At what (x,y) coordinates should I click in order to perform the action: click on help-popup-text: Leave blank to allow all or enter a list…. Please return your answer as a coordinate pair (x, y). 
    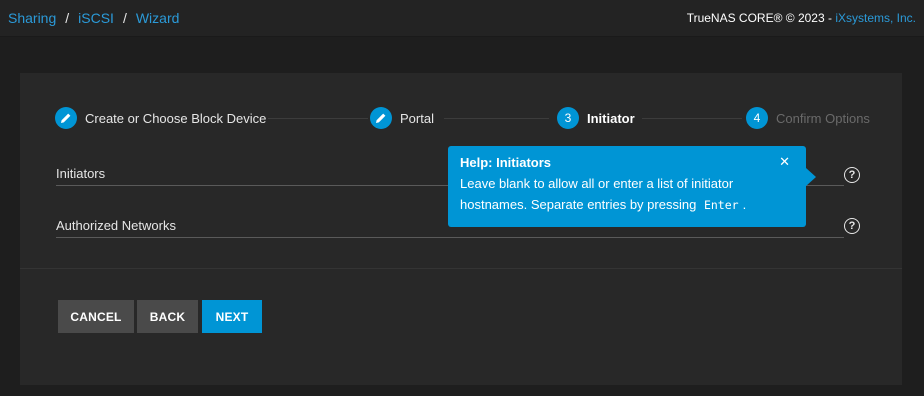
    Looking at the image, I should click on (597, 194).